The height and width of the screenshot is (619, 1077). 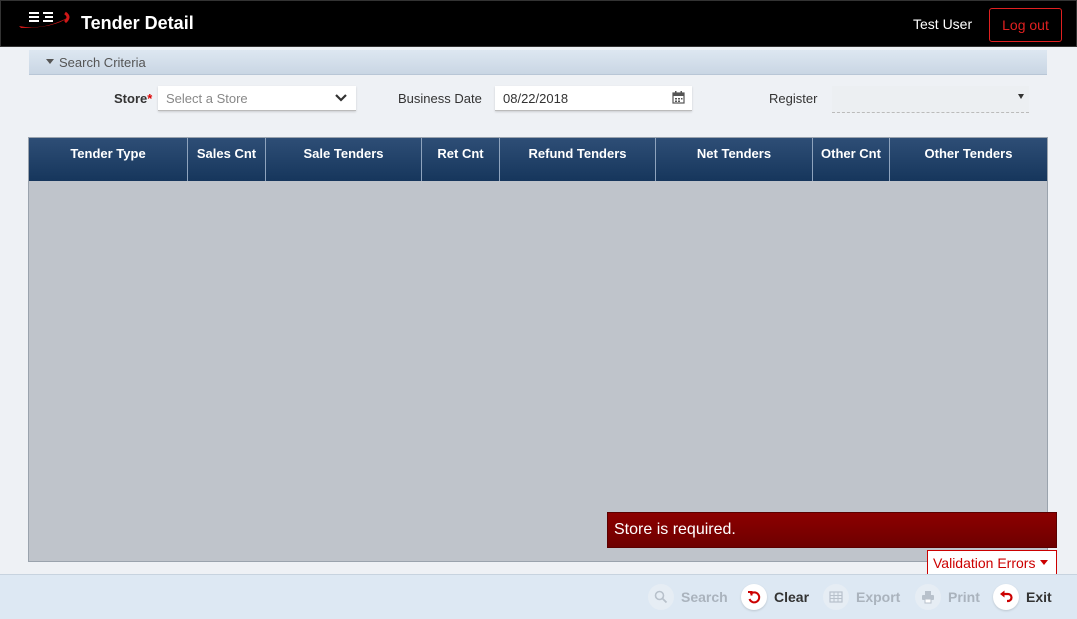 What do you see at coordinates (943, 24) in the screenshot?
I see `user-name: Test User` at bounding box center [943, 24].